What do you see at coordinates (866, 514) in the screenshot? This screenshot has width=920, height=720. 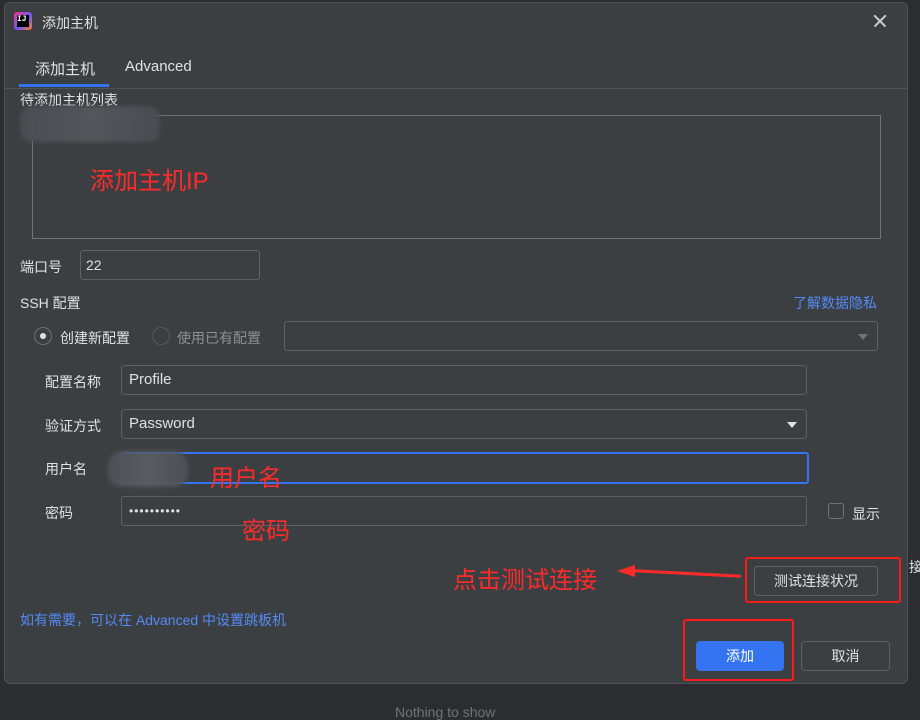 I see `show-password-label: 显示` at bounding box center [866, 514].